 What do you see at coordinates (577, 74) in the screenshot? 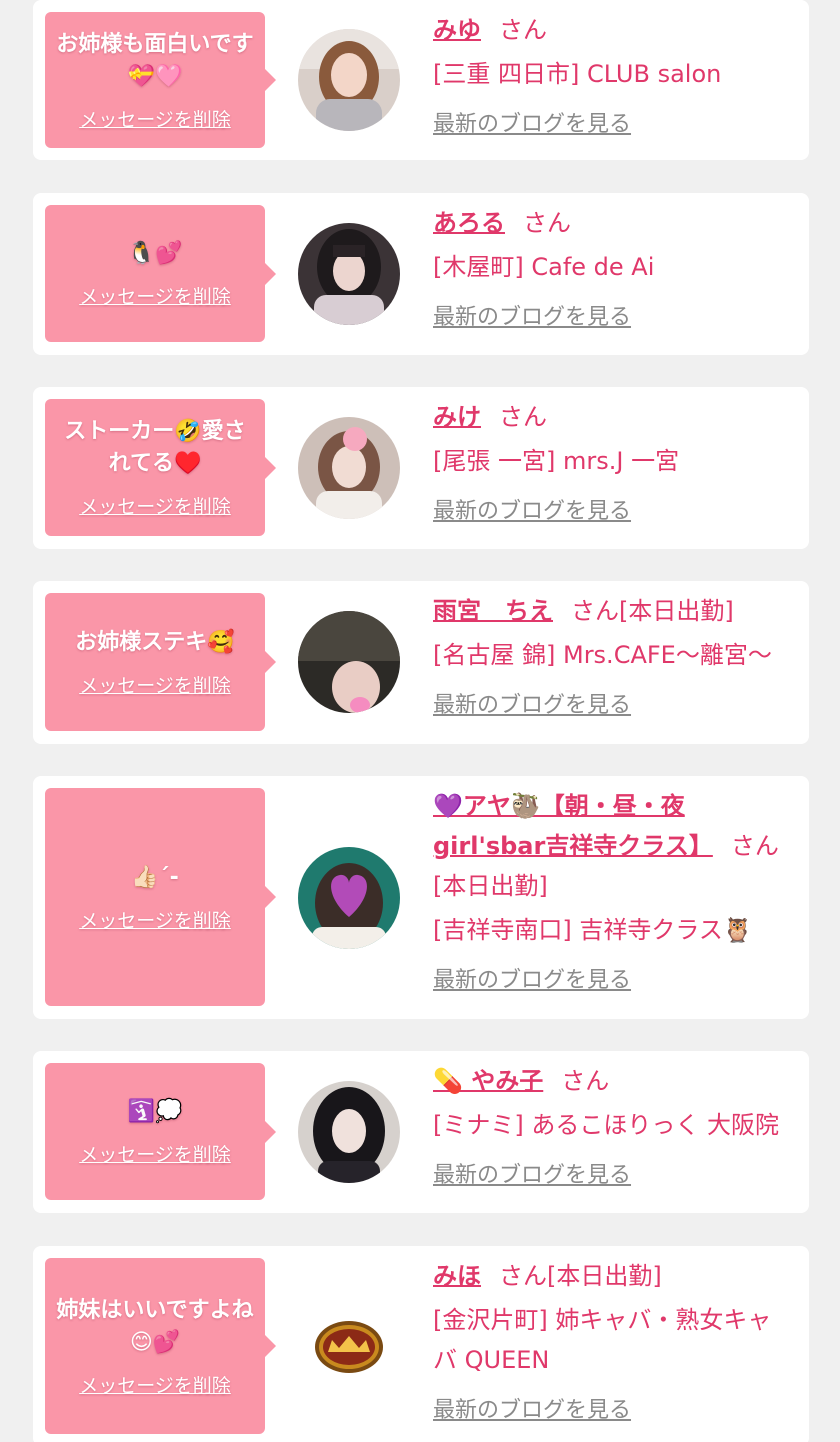
I see `shop-info: [三重 四日市] CLUB salon` at bounding box center [577, 74].